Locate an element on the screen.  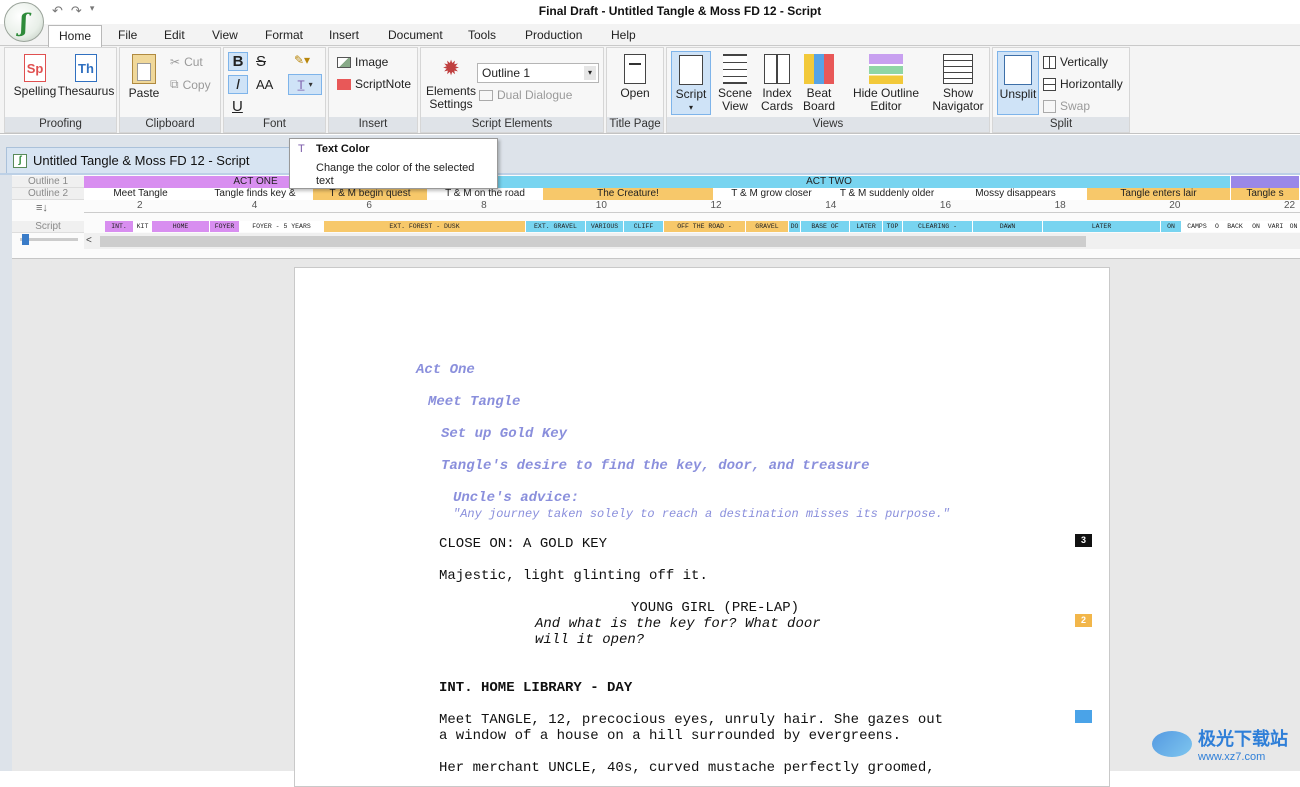
outline-element-act: Act One is located at coordinates (445, 370).